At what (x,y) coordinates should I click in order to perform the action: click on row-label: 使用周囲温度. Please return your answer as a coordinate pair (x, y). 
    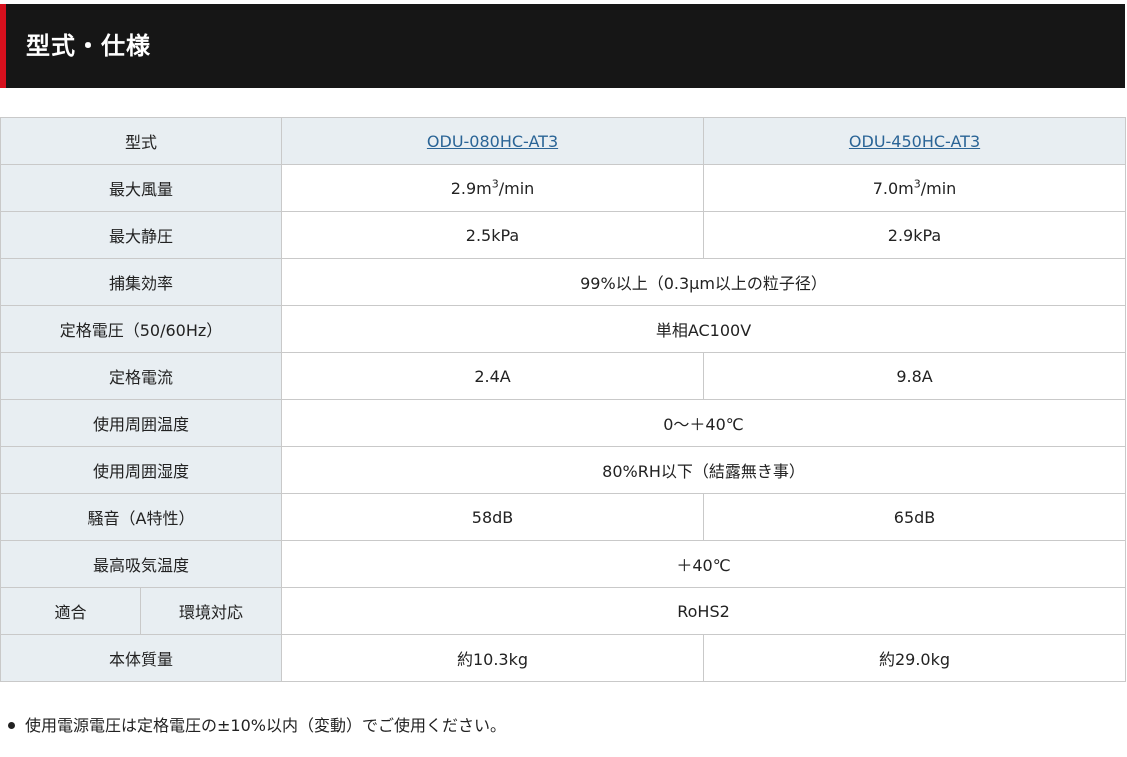
    Looking at the image, I should click on (141, 423).